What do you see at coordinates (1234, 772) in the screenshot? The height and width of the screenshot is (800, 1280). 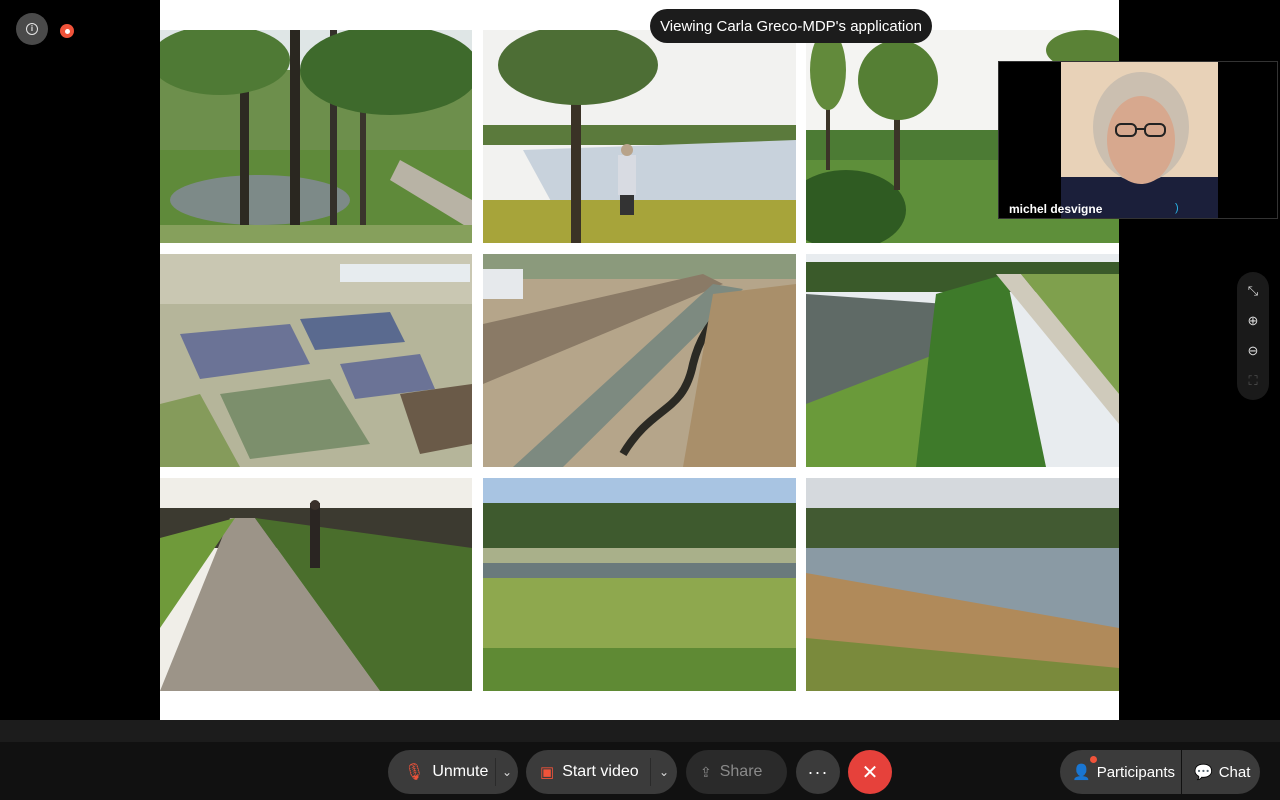 I see `chat-label: Chat` at bounding box center [1234, 772].